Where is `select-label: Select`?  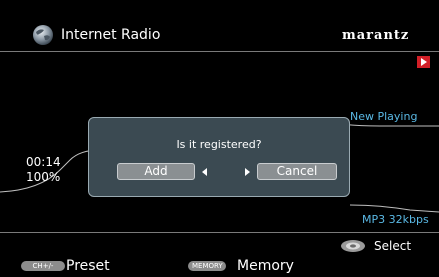
select-label: Select is located at coordinates (393, 246).